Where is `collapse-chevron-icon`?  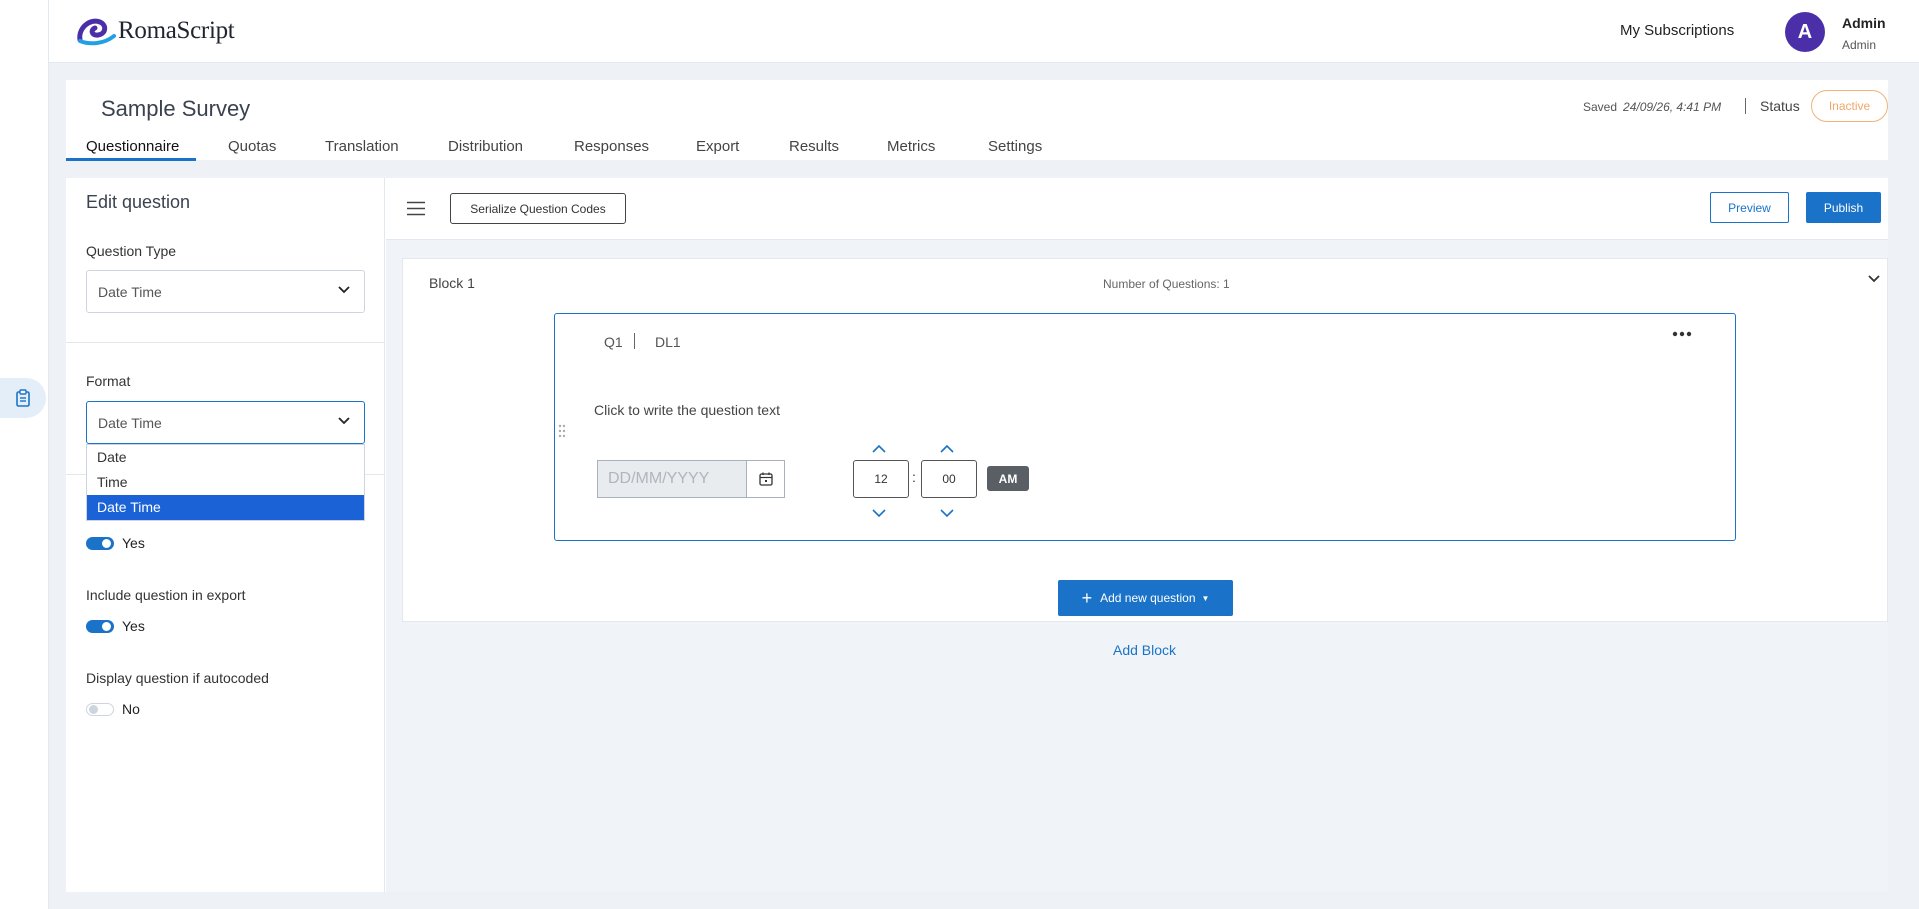 collapse-chevron-icon is located at coordinates (1874, 279).